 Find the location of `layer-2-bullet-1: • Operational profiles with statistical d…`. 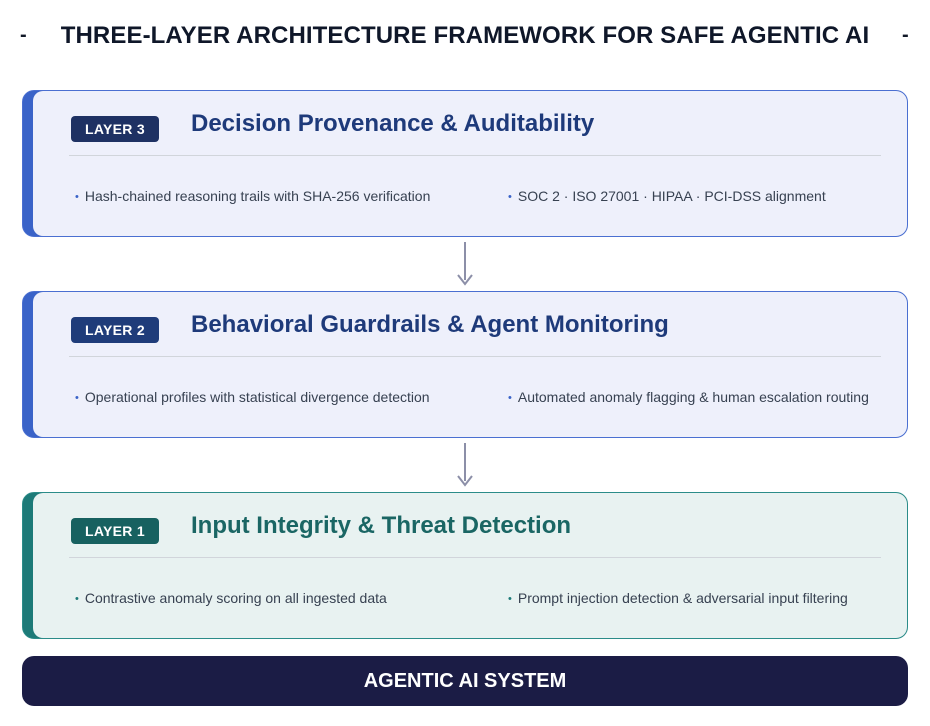

layer-2-bullet-1: • Operational profiles with statistical d… is located at coordinates (252, 397).